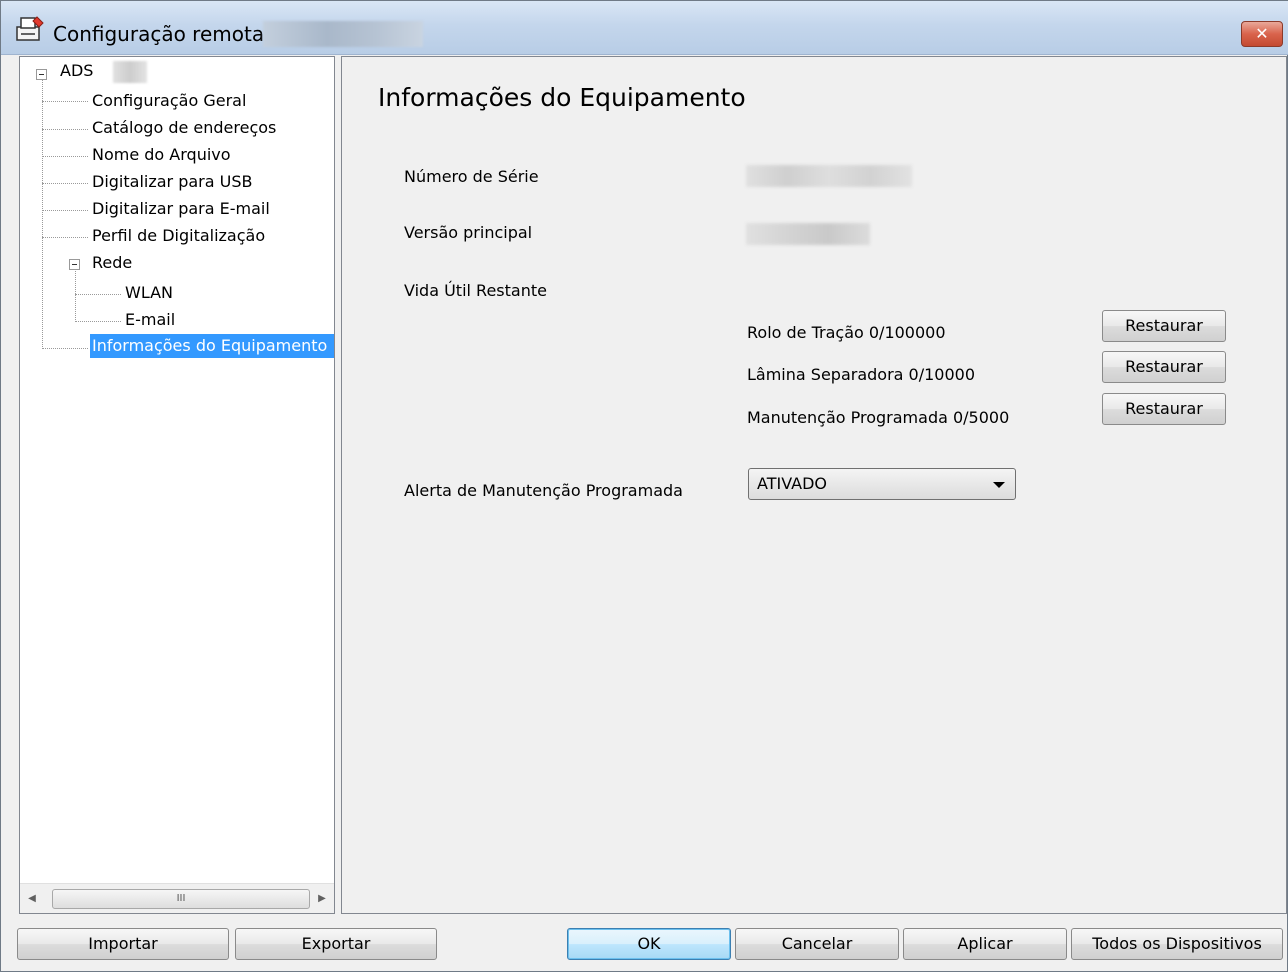 This screenshot has width=1288, height=972. I want to click on pick-roller-counter: Rolo de Tração 0/100000, so click(846, 332).